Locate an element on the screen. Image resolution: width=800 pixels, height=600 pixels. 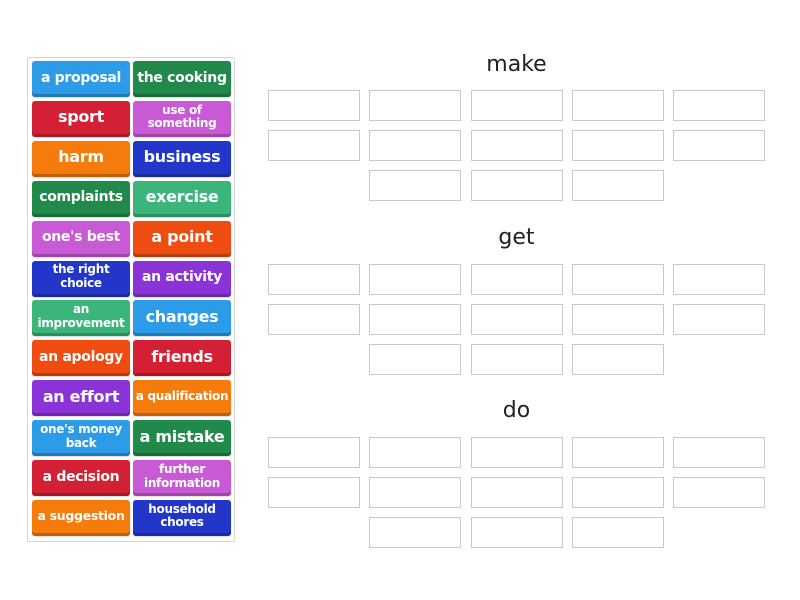
group-heading-get: get is located at coordinates (516, 237).